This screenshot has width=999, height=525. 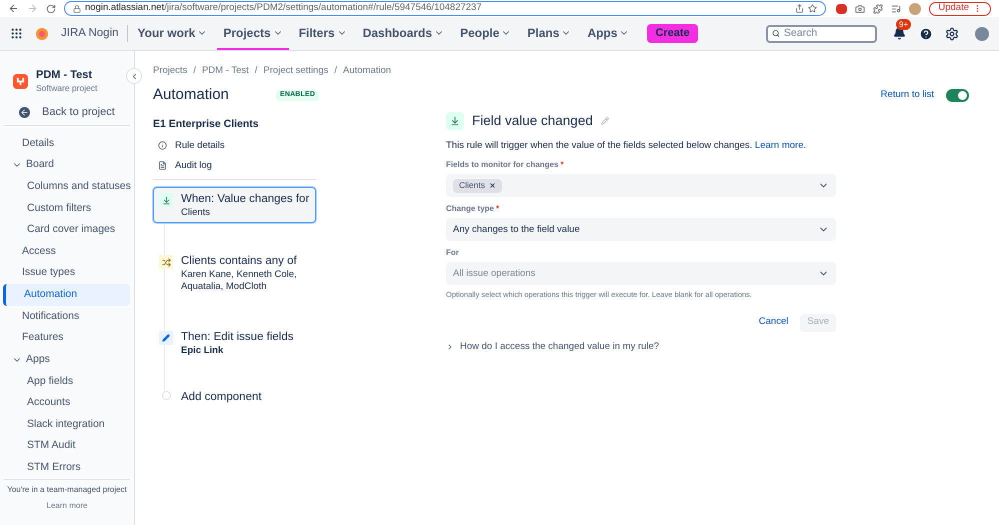 What do you see at coordinates (77, 8) in the screenshot?
I see `lock-icon` at bounding box center [77, 8].